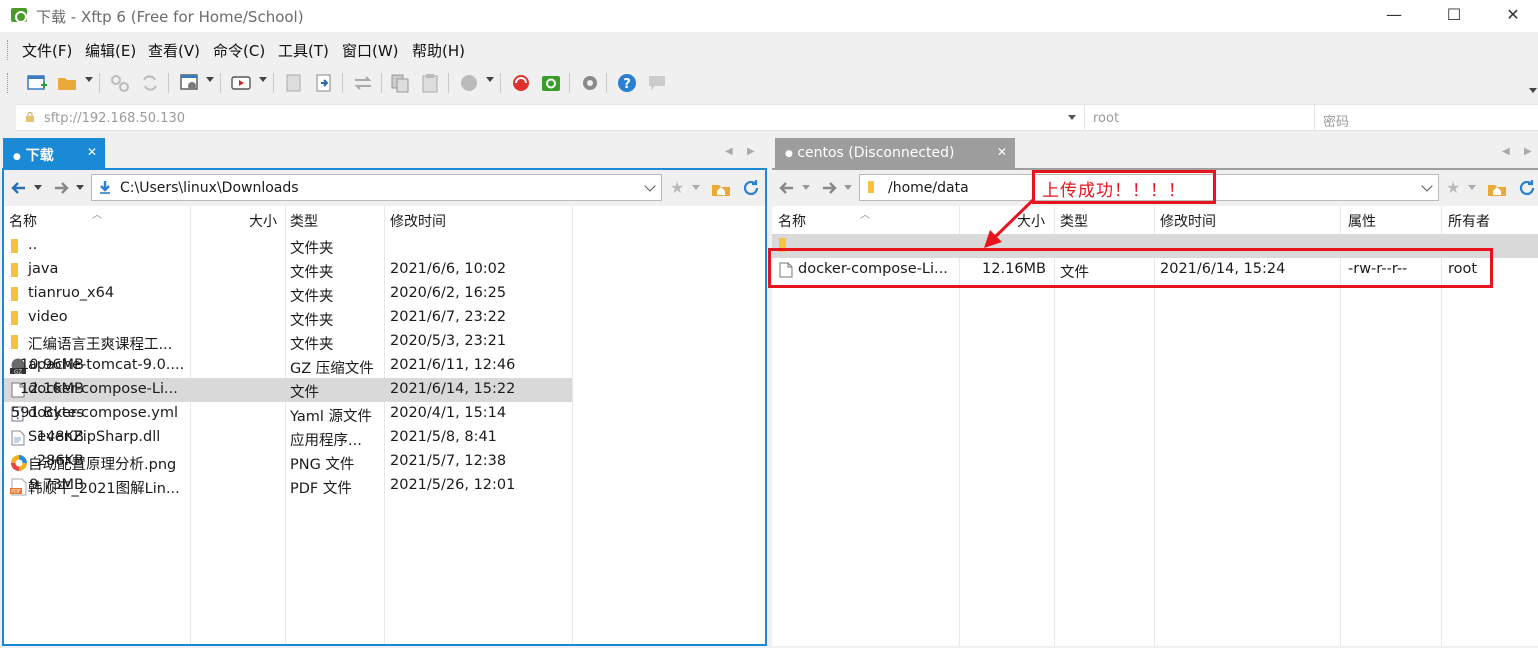 The image size is (1538, 648). Describe the element at coordinates (288, 342) in the screenshot. I see `file-row: 汇编语言王爽课程工... 文件夹 2020/5/3, 23:21` at that location.